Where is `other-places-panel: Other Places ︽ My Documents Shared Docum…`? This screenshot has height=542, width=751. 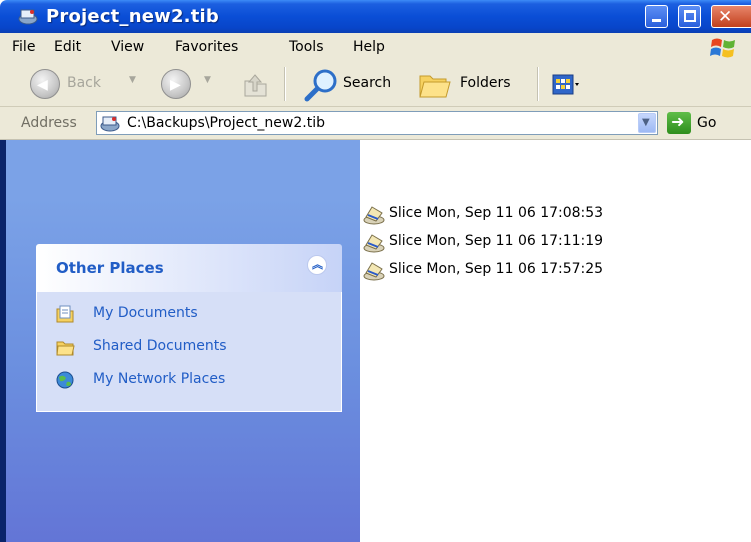 other-places-panel: Other Places ︽ My Documents Shared Docum… is located at coordinates (189, 328).